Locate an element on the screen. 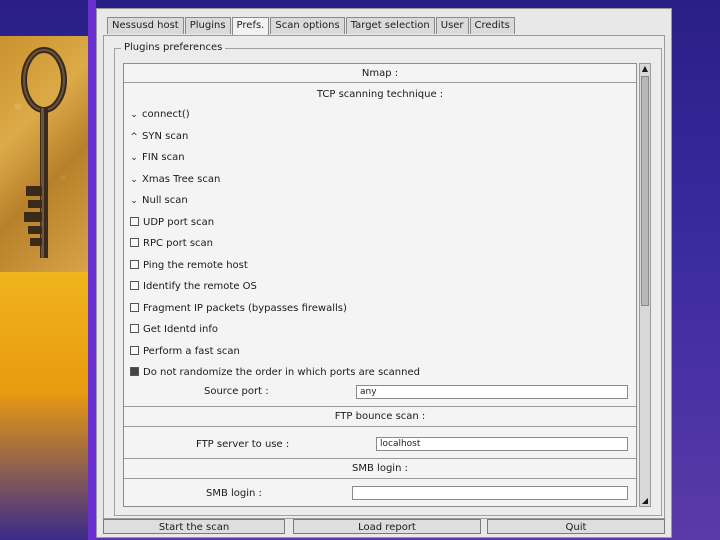 Image resolution: width=720 pixels, height=540 pixels. checkbox-checked-icon is located at coordinates (134, 371).